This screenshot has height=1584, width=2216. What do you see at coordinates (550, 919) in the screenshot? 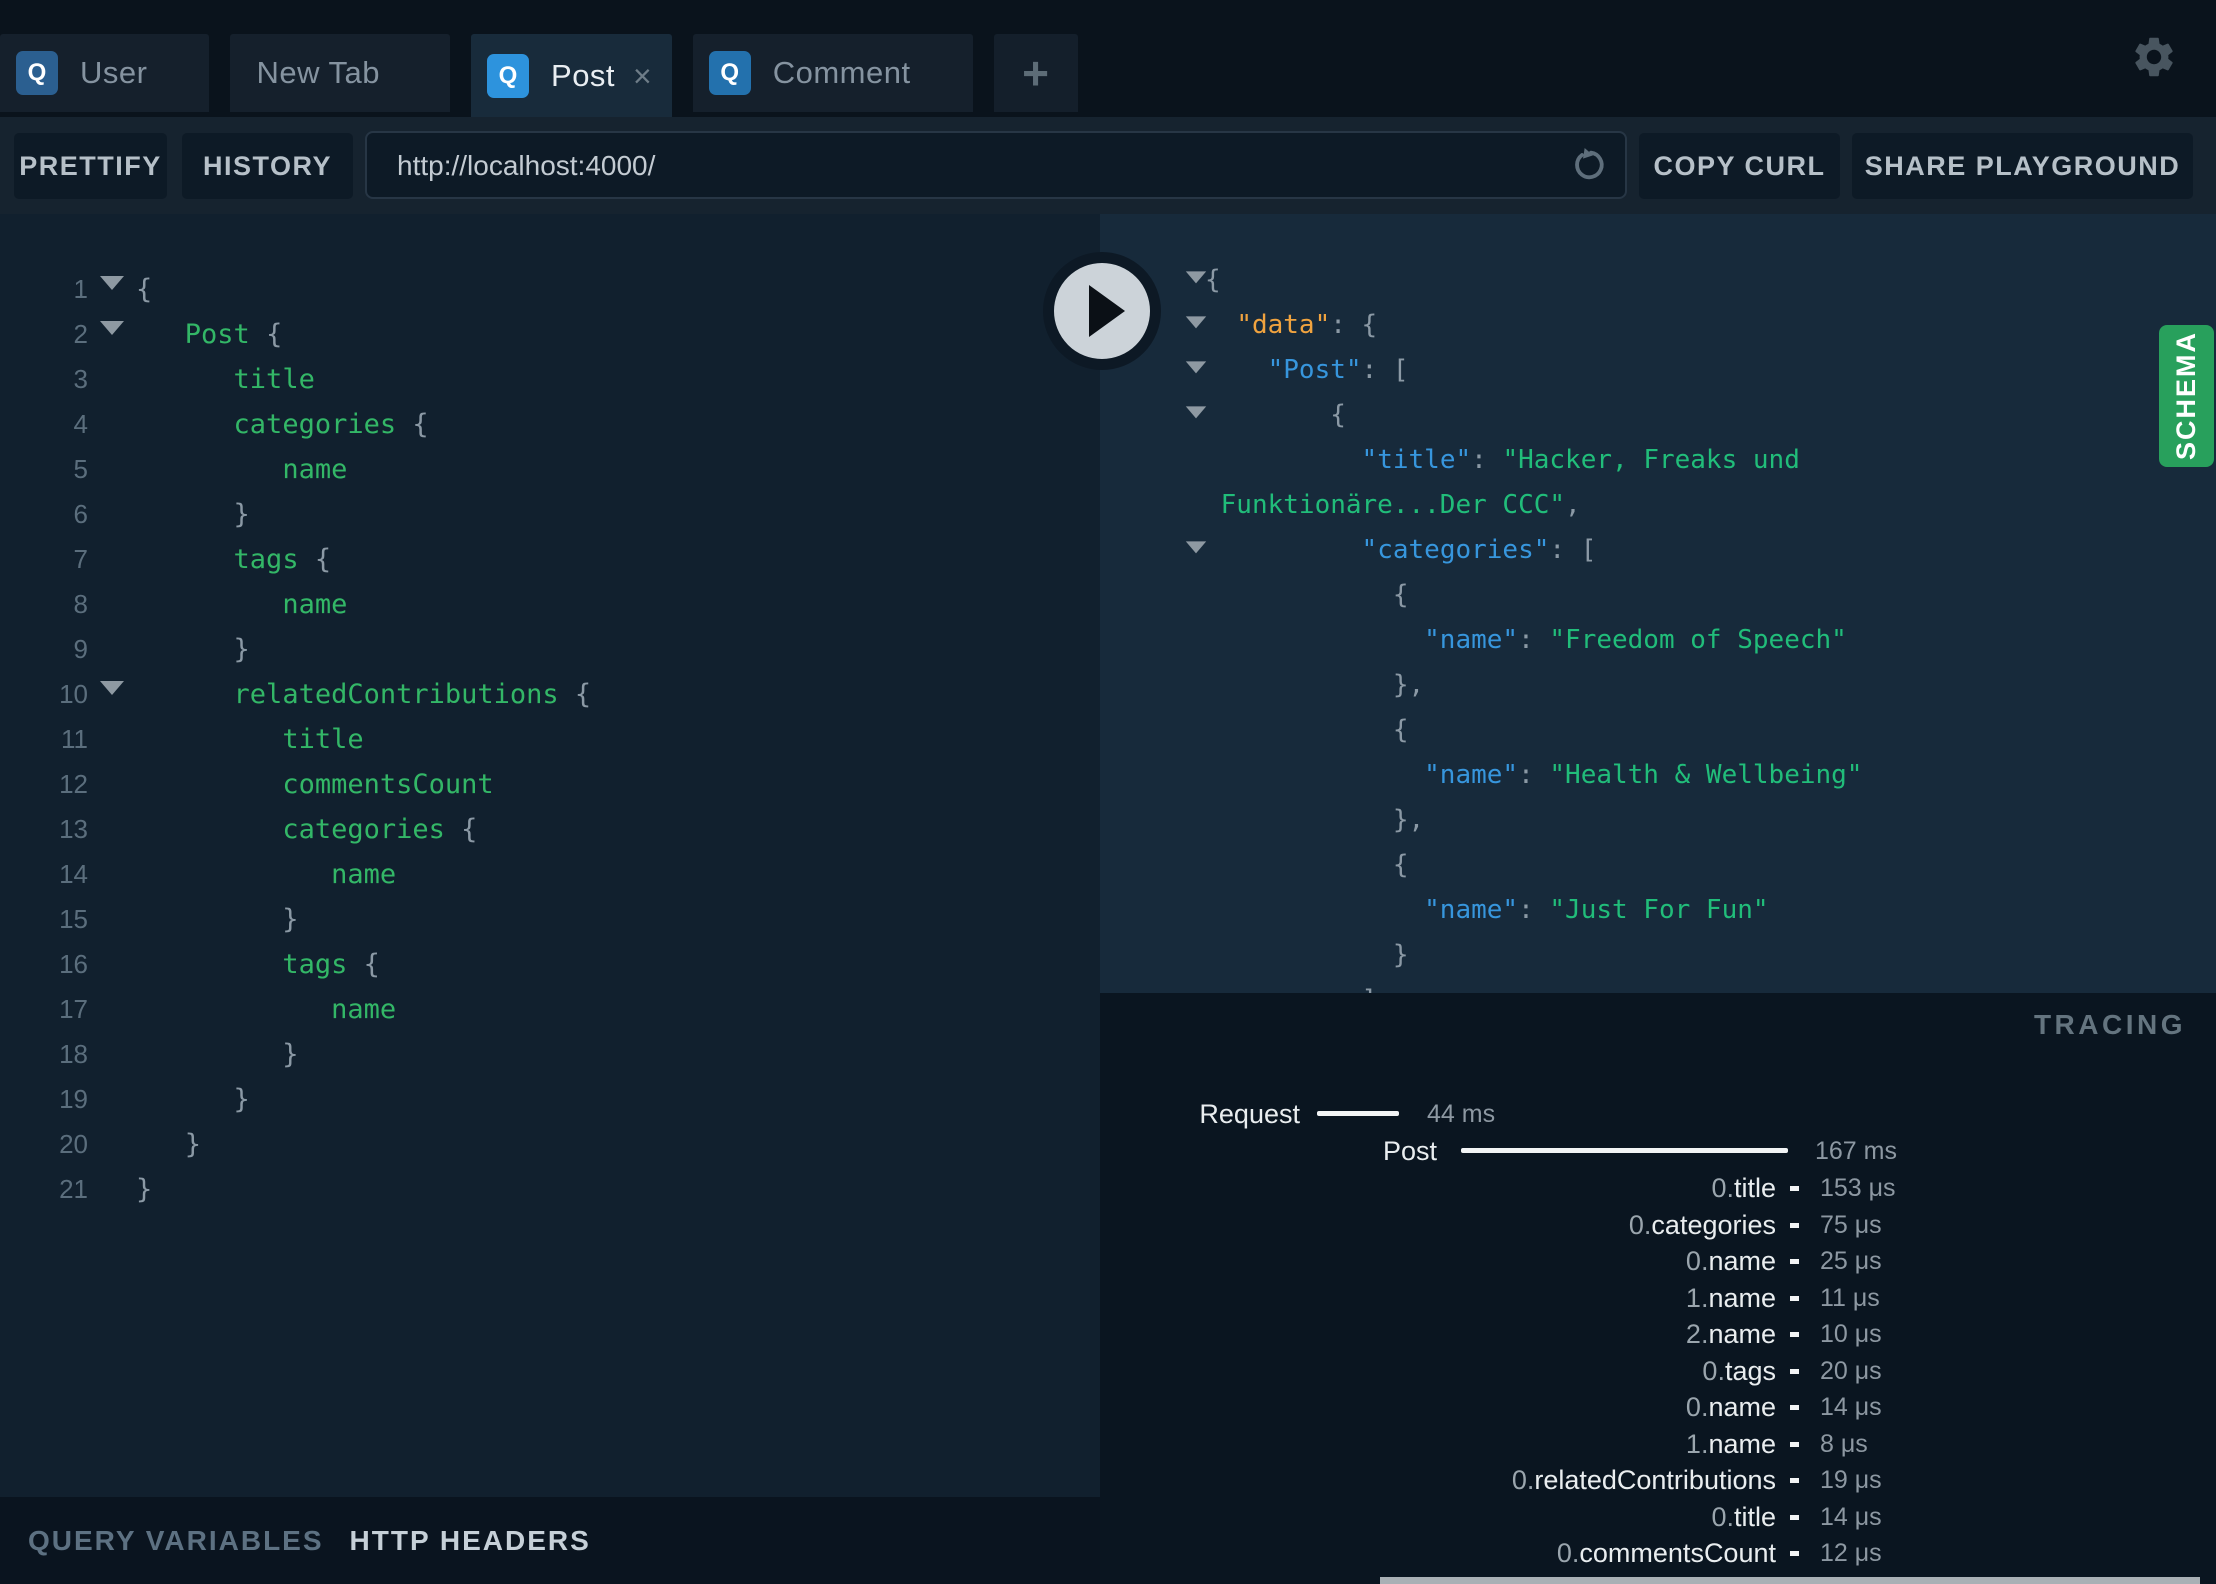
I see `query-line: 15 }` at bounding box center [550, 919].